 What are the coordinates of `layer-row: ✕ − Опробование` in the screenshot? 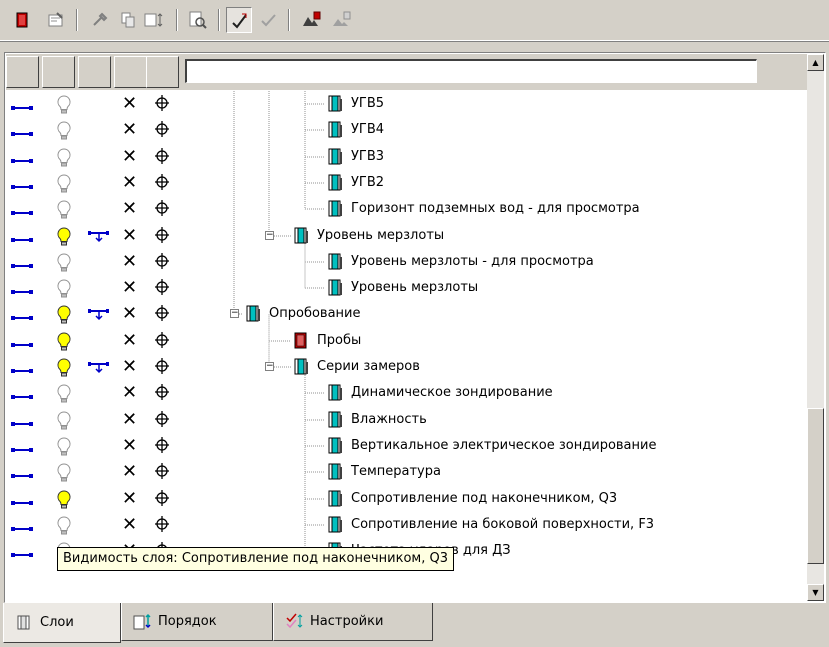 It's located at (405, 314).